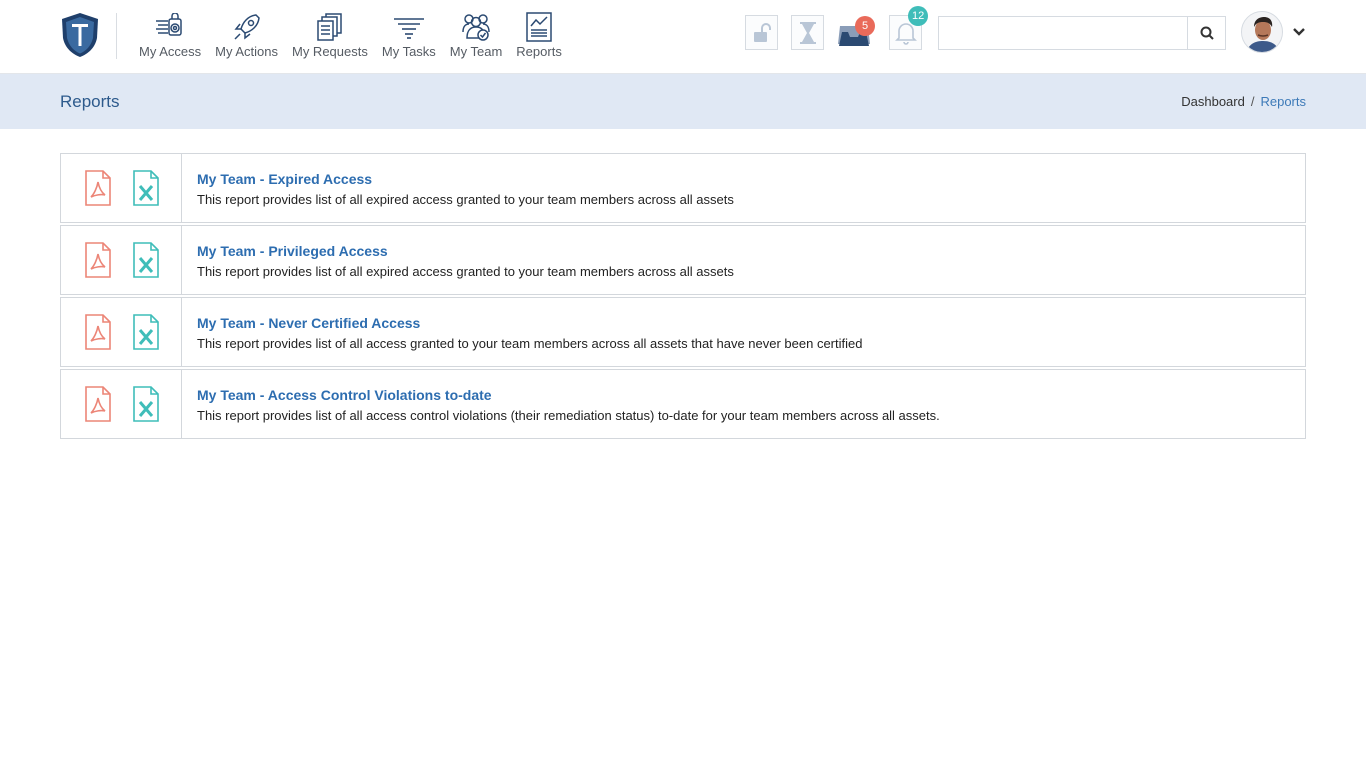 The height and width of the screenshot is (768, 1366). I want to click on nav-my-team: My Team, so click(476, 37).